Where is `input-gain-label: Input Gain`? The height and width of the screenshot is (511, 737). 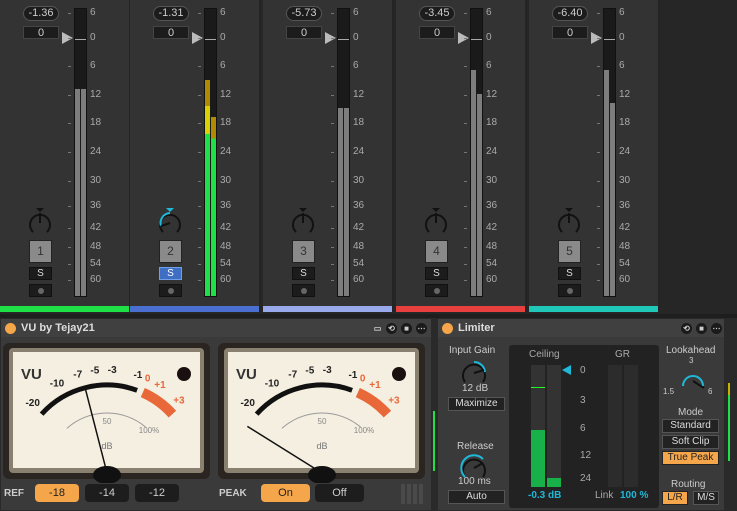 input-gain-label: Input Gain is located at coordinates (472, 350).